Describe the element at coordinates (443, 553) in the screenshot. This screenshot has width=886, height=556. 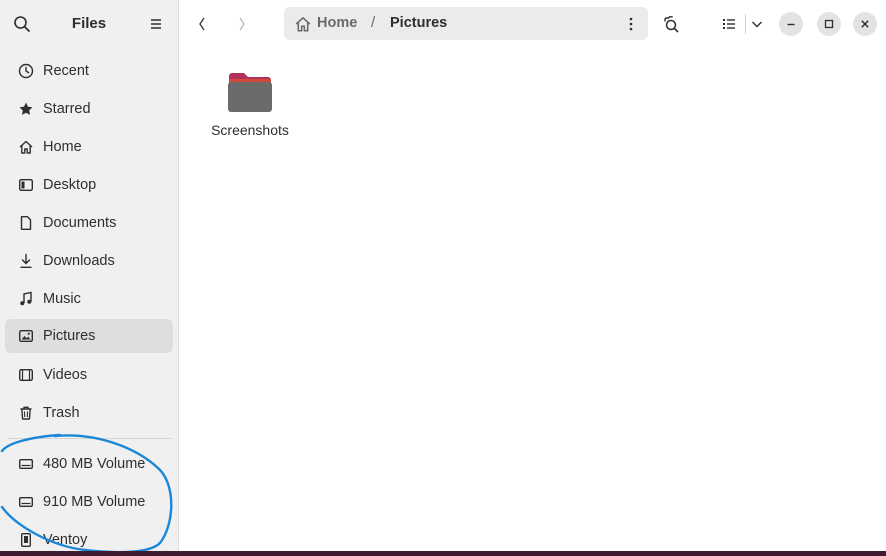
I see `desktop-background` at that location.